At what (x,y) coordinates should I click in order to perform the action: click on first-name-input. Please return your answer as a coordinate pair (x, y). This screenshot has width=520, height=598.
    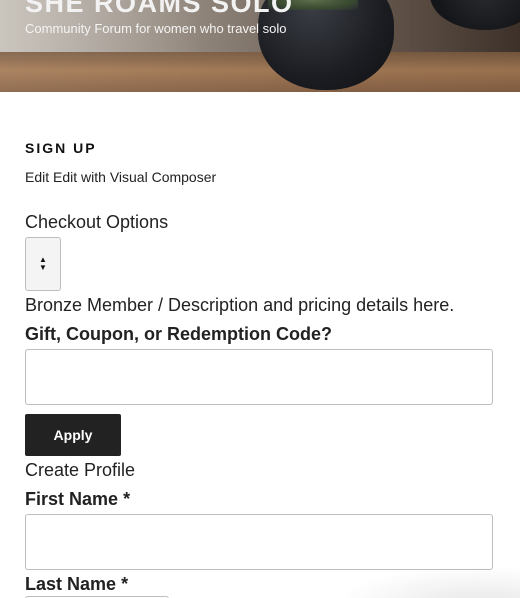
    Looking at the image, I should click on (259, 542).